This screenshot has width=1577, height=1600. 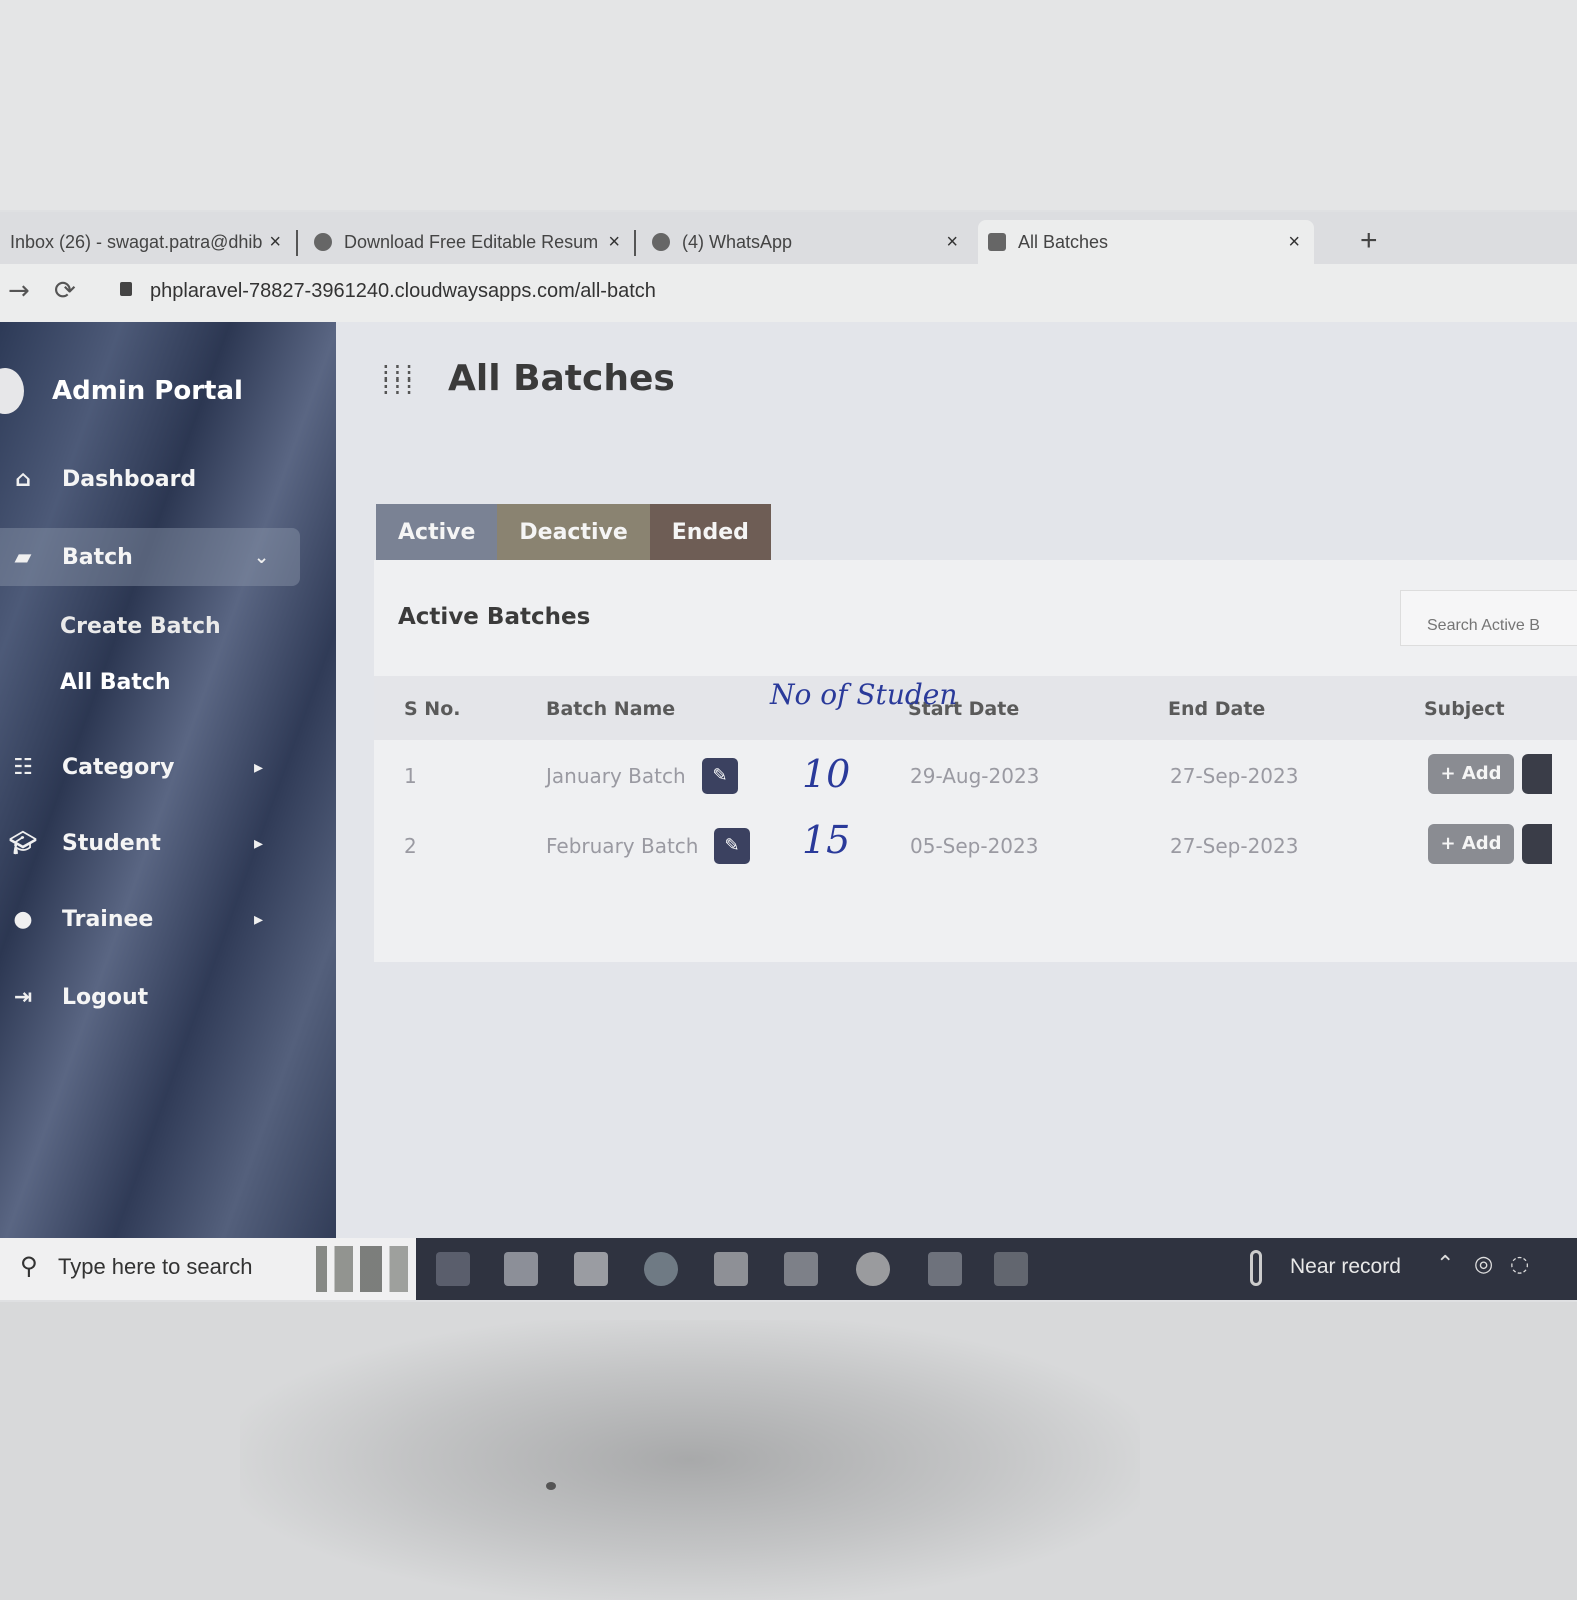 What do you see at coordinates (111, 843) in the screenshot?
I see `sidebar-item-label: Student` at bounding box center [111, 843].